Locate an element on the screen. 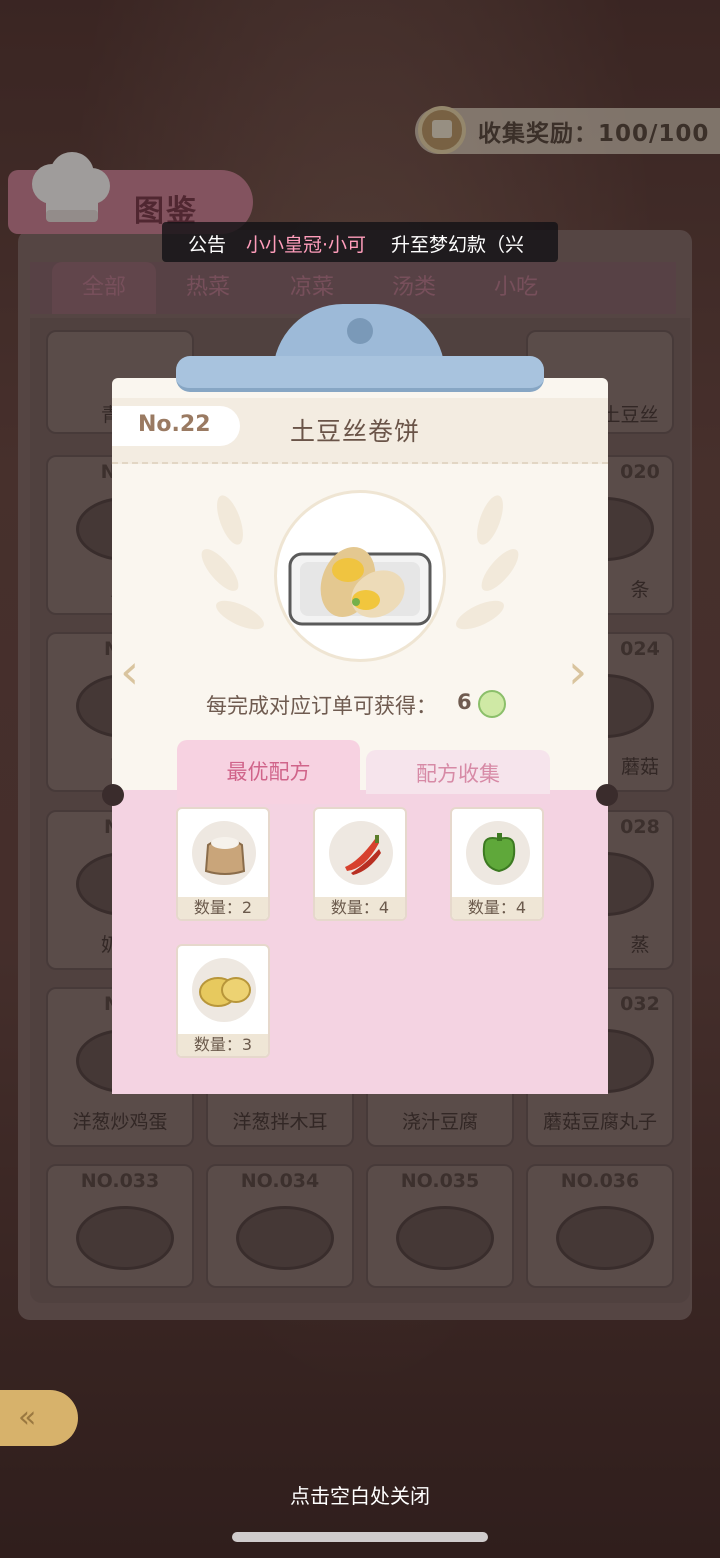 The image size is (720, 1558). potato-wrap-dish-icon is located at coordinates (360, 586).